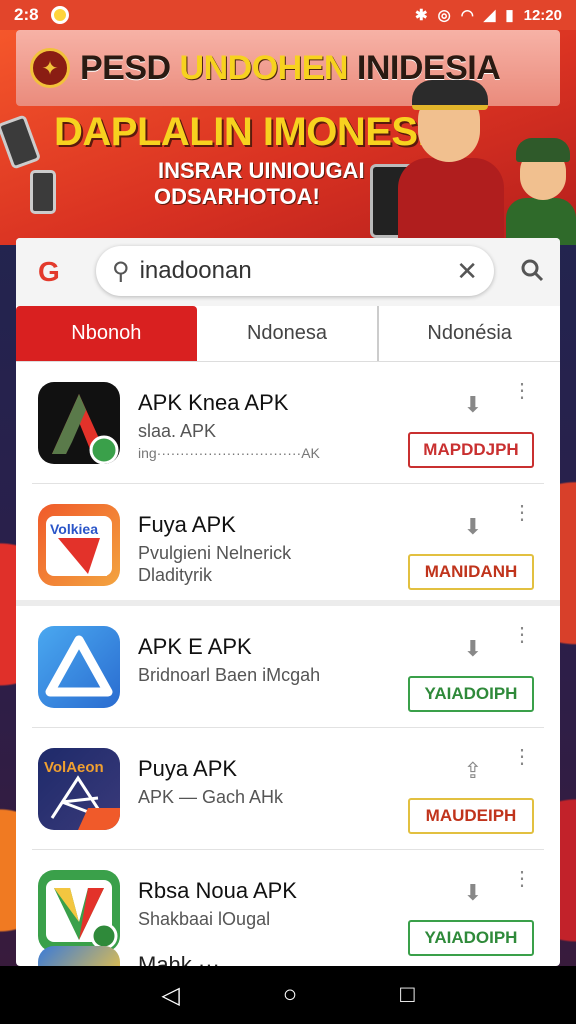 The image size is (576, 1024). What do you see at coordinates (229, 675) in the screenshot?
I see `app-subtitle: Bridnoarl Baen iMcgah` at bounding box center [229, 675].